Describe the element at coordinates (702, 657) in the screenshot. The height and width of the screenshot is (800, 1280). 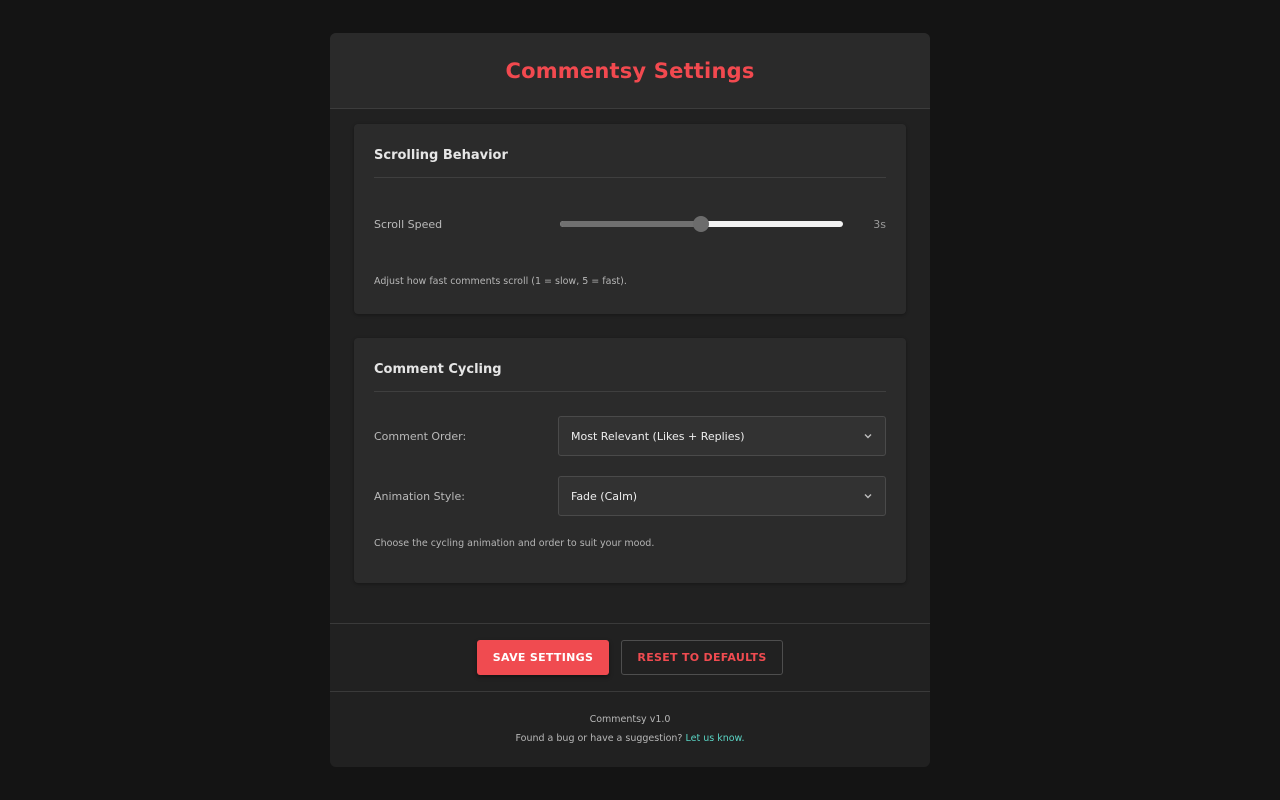
I see `reset-defaults-button: RESET TO DEFAULTS` at that location.